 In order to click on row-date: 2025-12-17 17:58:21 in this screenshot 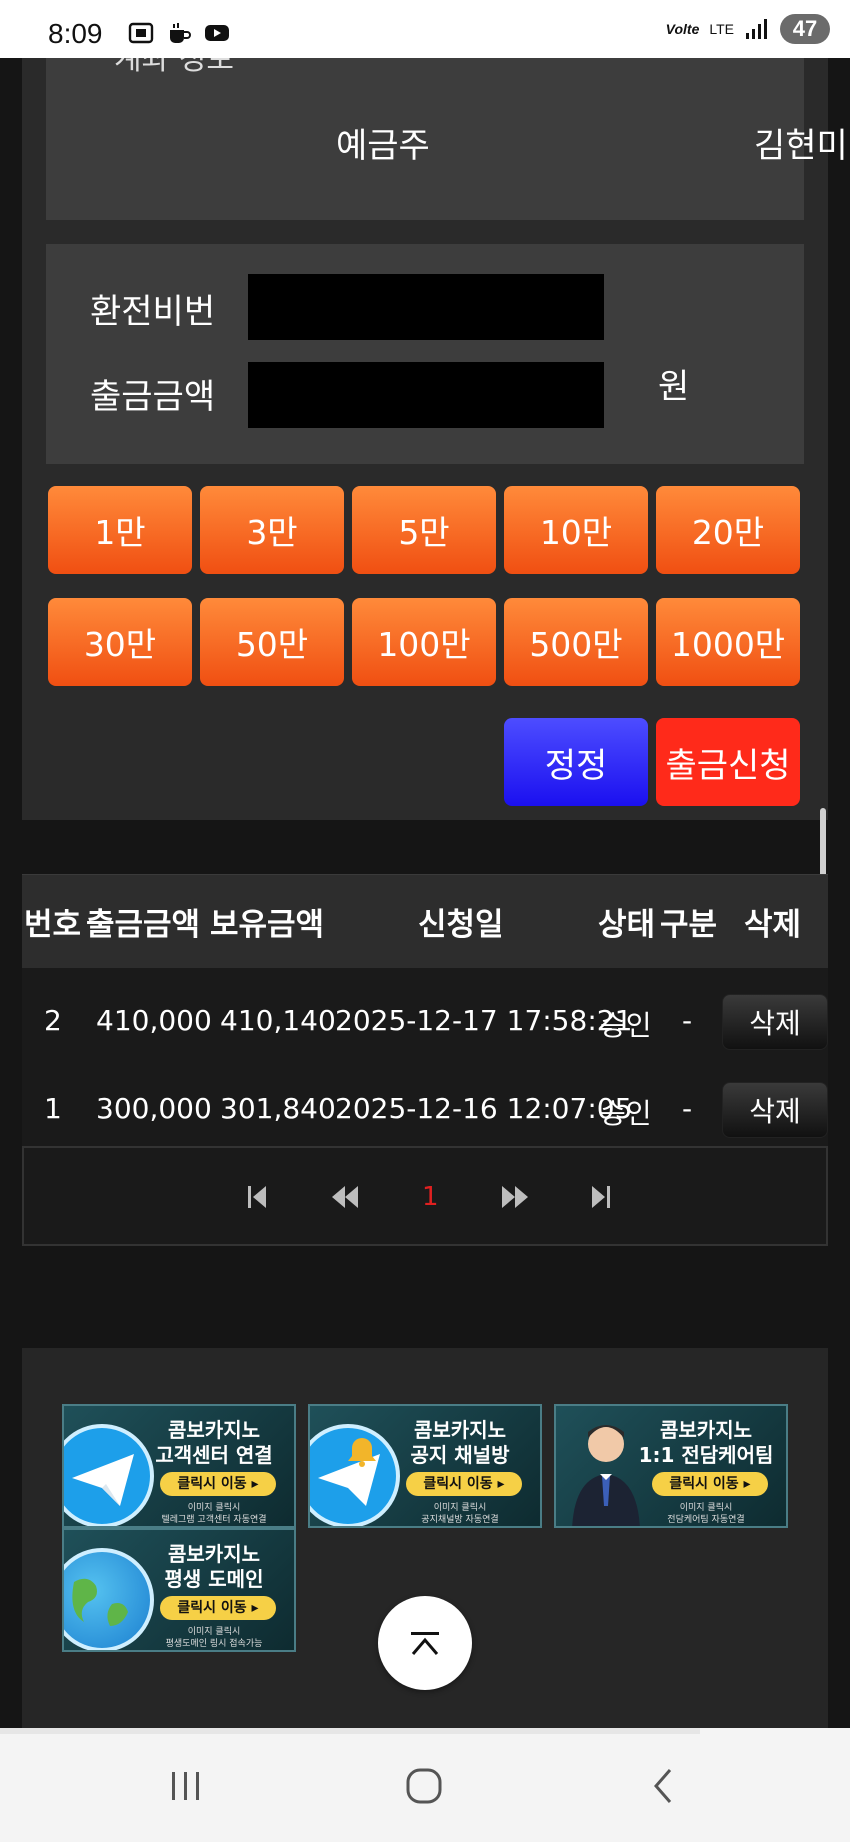, I will do `click(484, 1020)`.